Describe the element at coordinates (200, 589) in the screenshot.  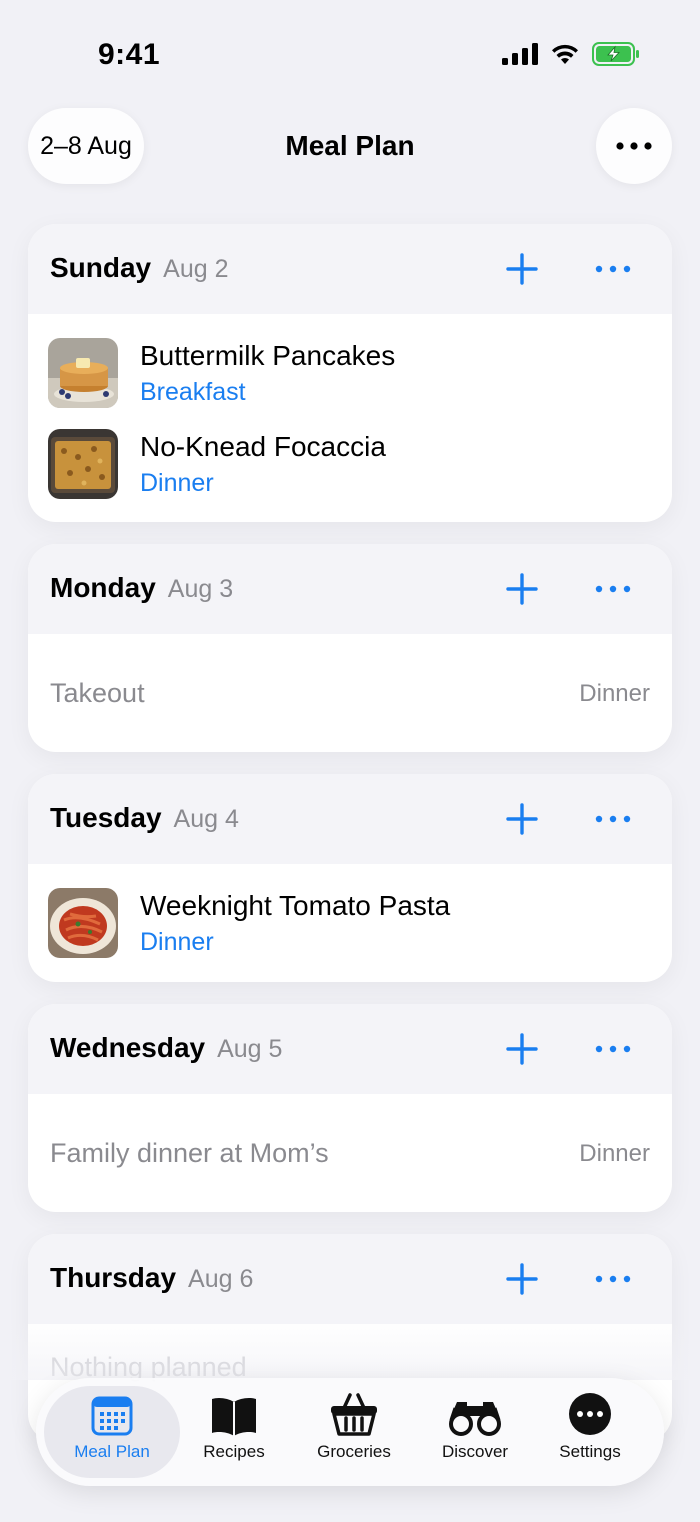
I see `day-date: Aug 3` at that location.